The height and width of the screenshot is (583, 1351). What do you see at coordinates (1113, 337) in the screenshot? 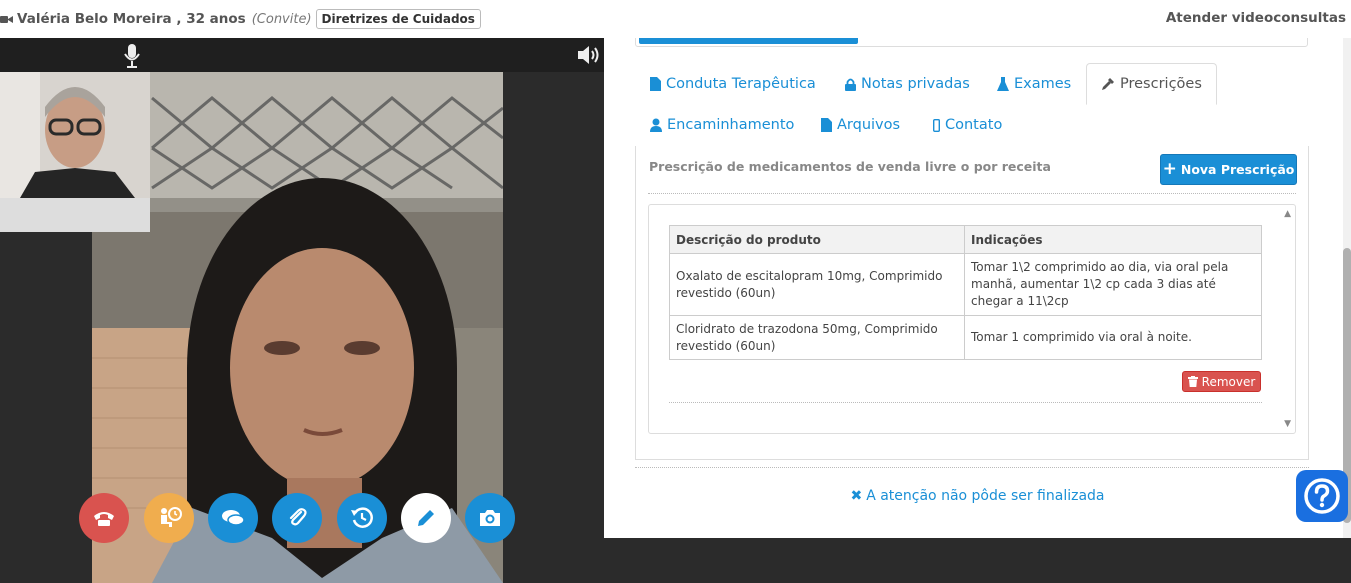
I see `indication-cell: Tomar 1 comprimido via oral à noite.` at bounding box center [1113, 337].